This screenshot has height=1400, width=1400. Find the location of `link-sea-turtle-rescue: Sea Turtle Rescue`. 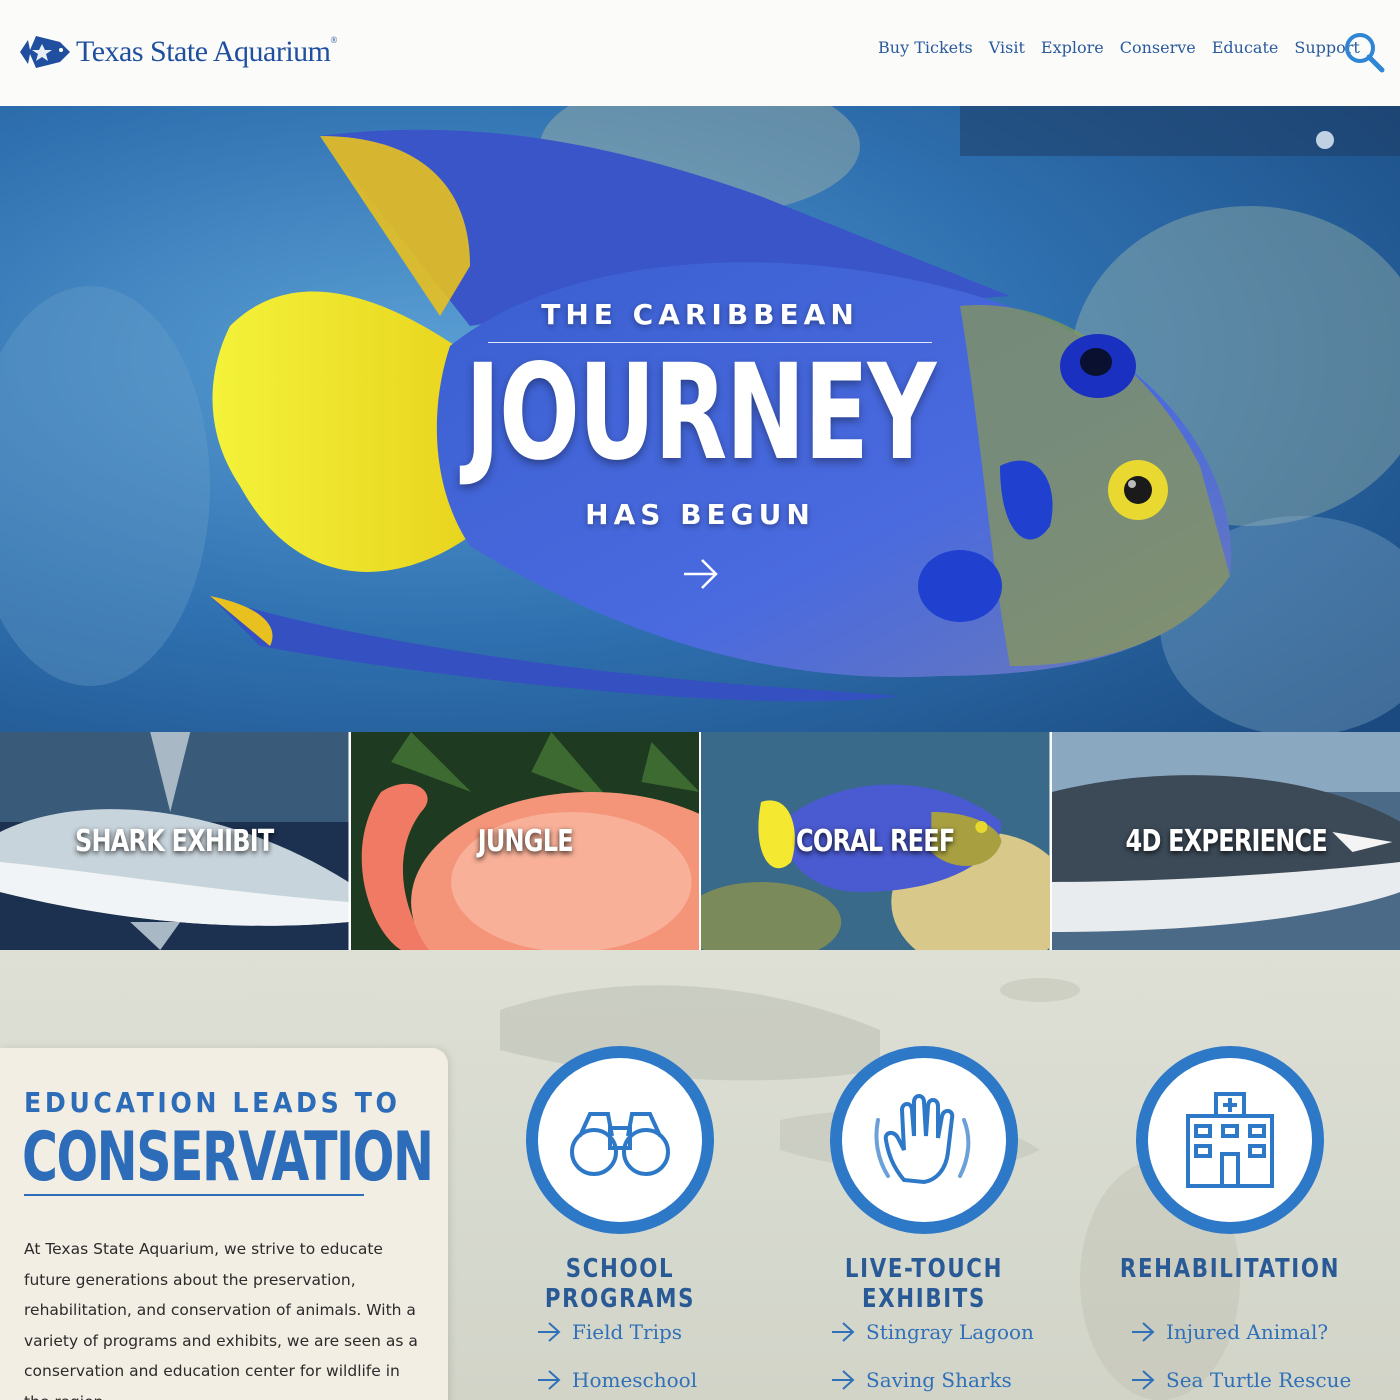

link-sea-turtle-rescue: Sea Turtle Rescue is located at coordinates (1240, 1378).